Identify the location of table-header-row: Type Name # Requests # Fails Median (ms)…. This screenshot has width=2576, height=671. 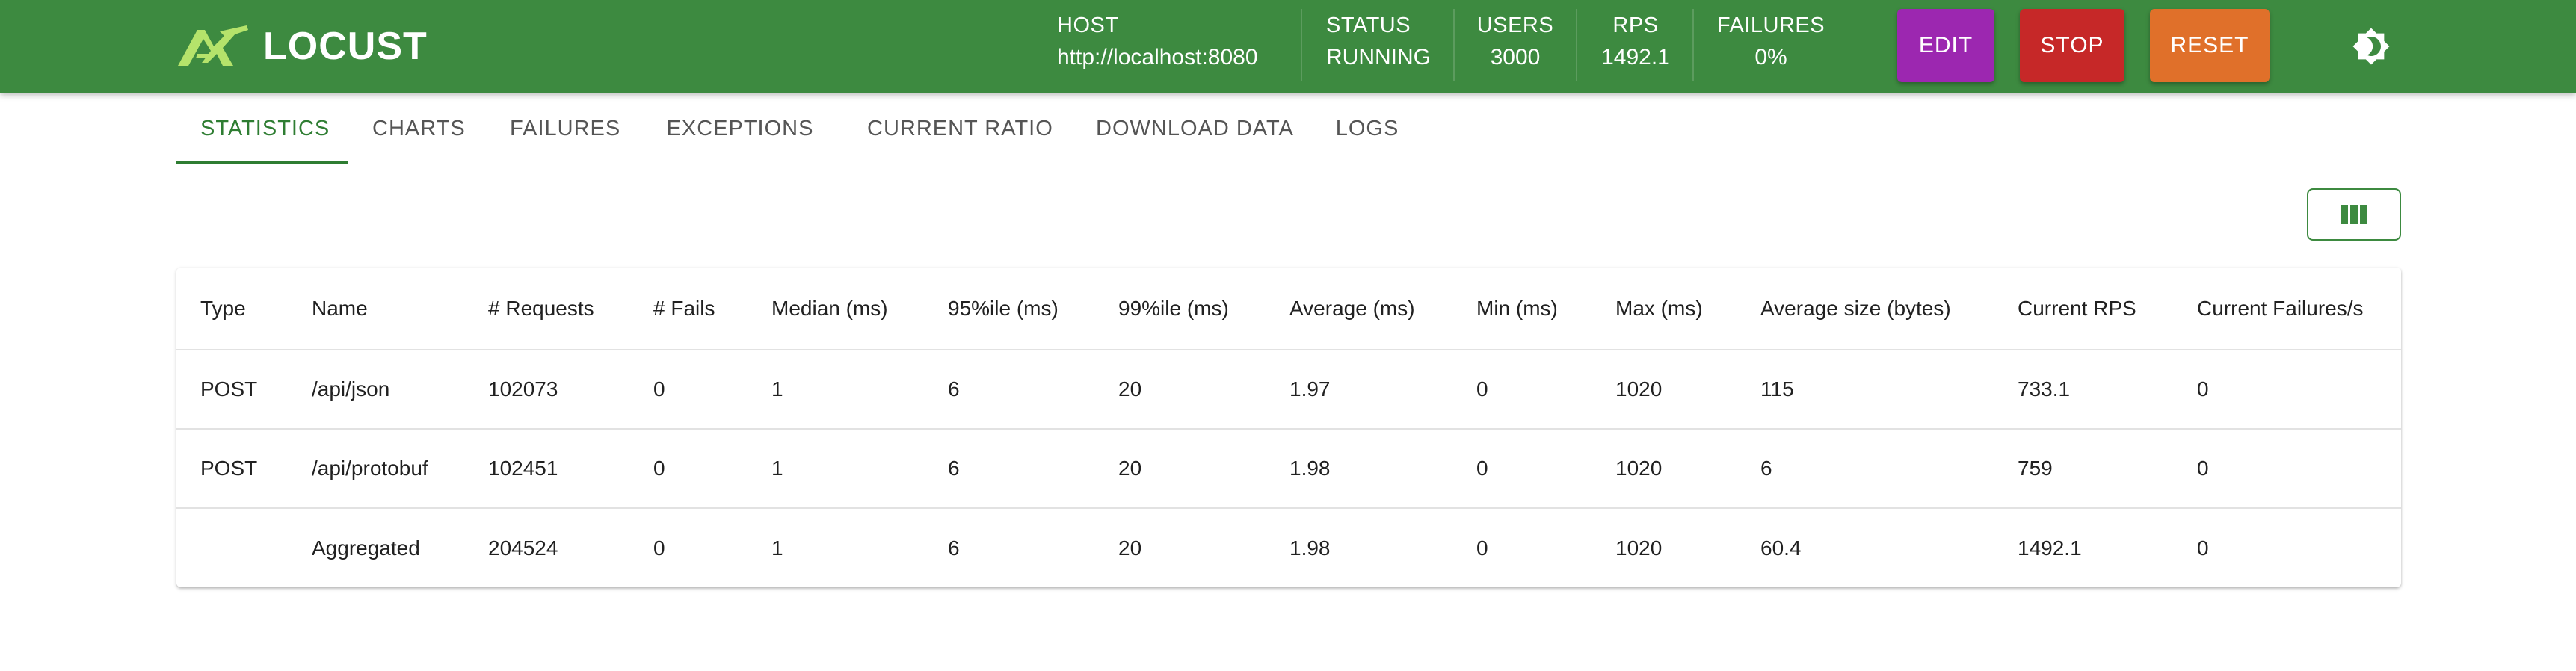
(1288, 309).